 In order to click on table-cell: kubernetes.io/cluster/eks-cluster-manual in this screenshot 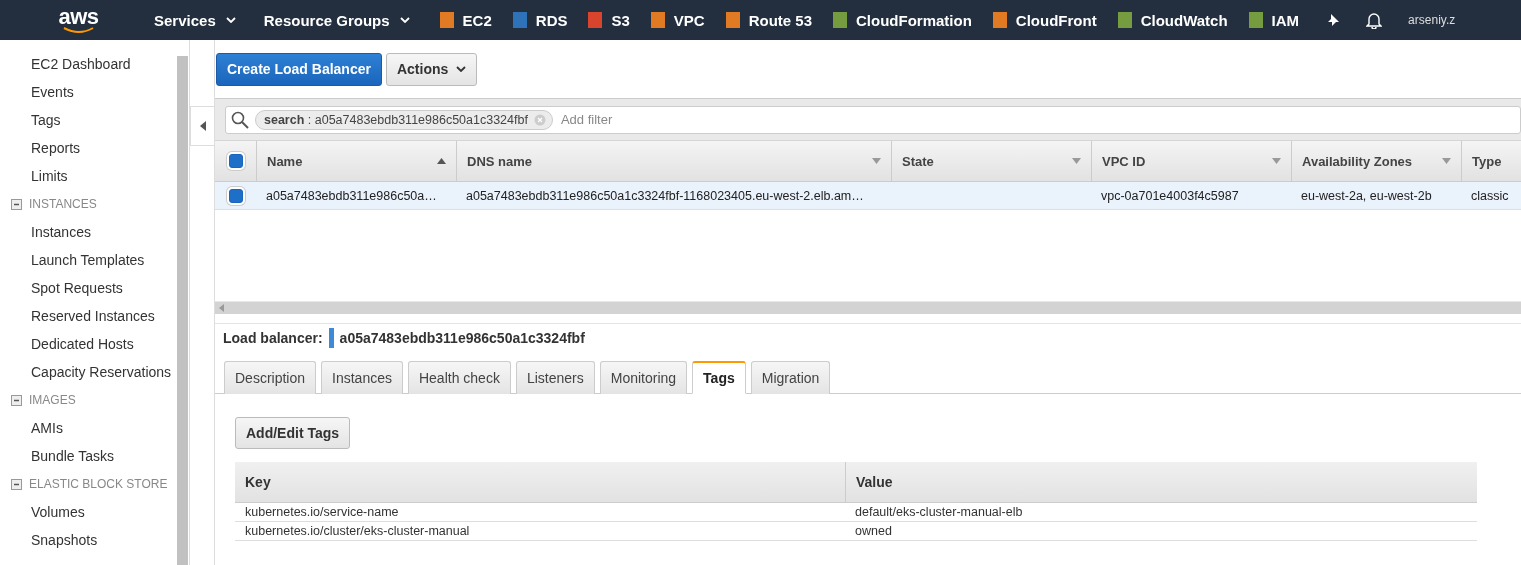, I will do `click(540, 531)`.